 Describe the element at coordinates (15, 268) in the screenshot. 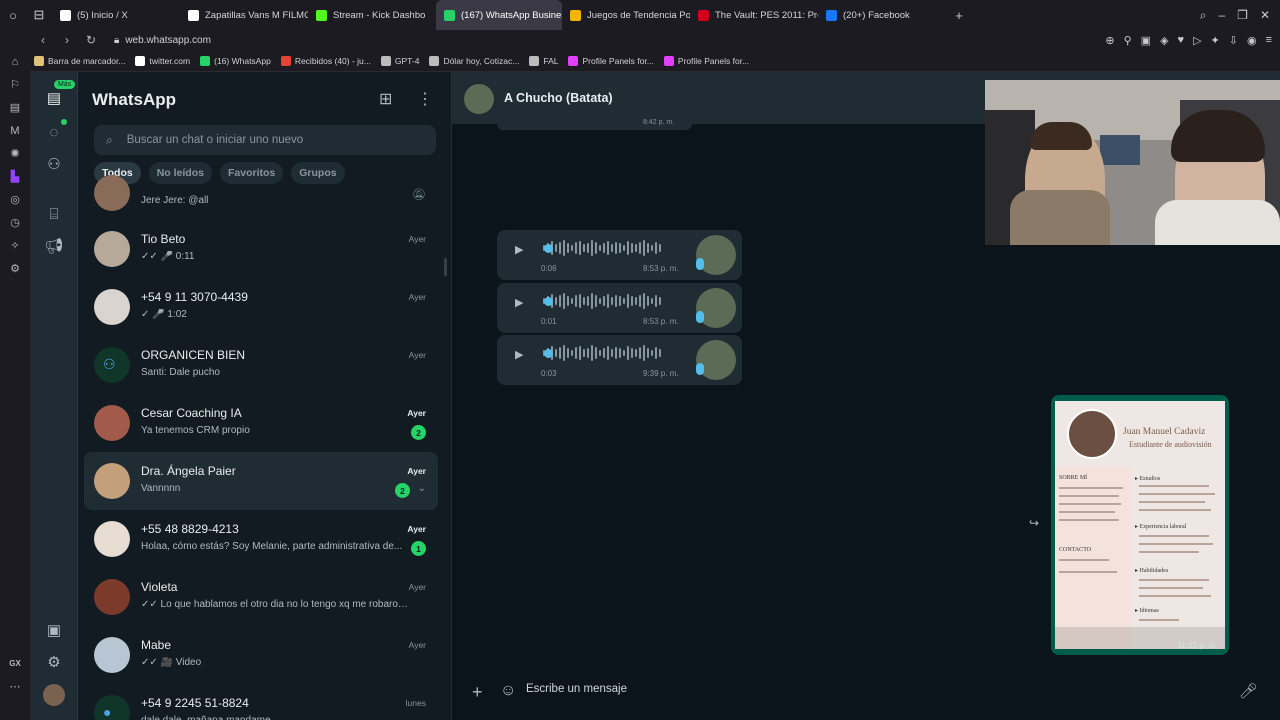

I see `settings-icon: ⚙` at that location.